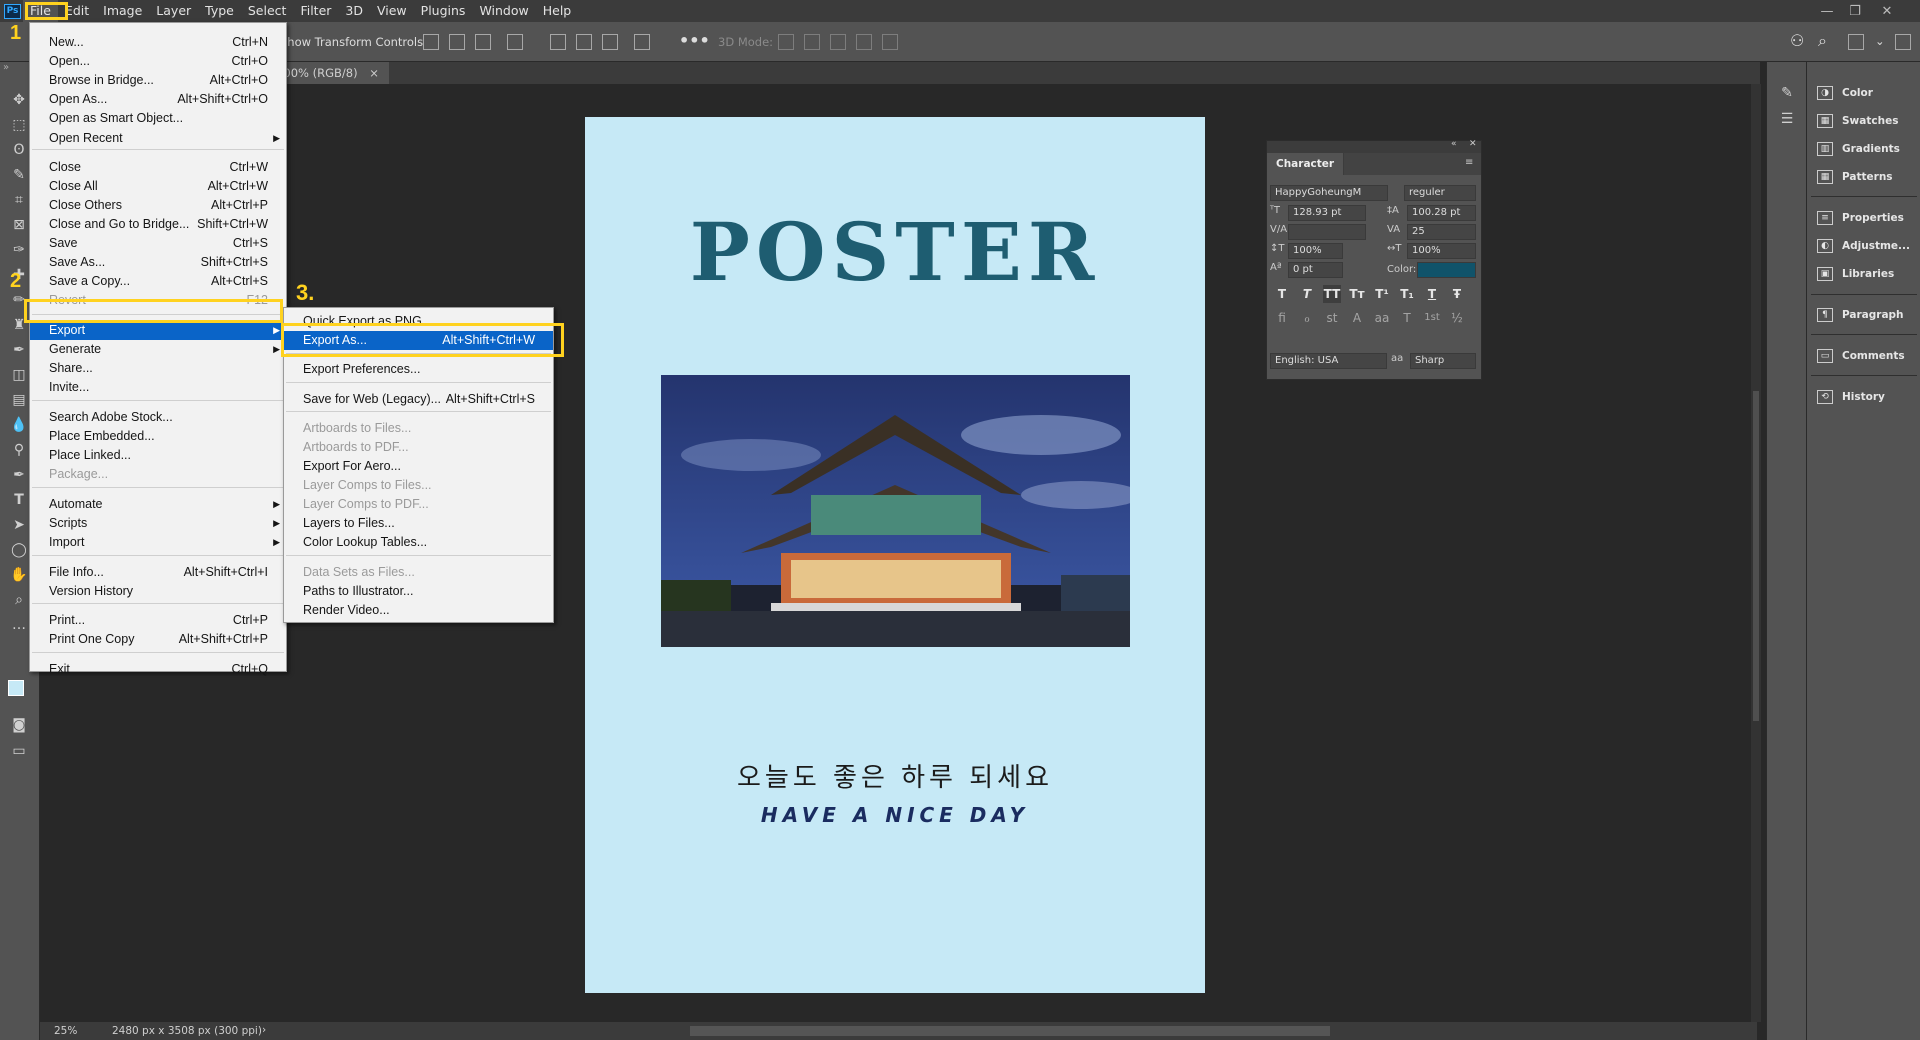  What do you see at coordinates (1306, 164) in the screenshot?
I see `tab-character: Character` at bounding box center [1306, 164].